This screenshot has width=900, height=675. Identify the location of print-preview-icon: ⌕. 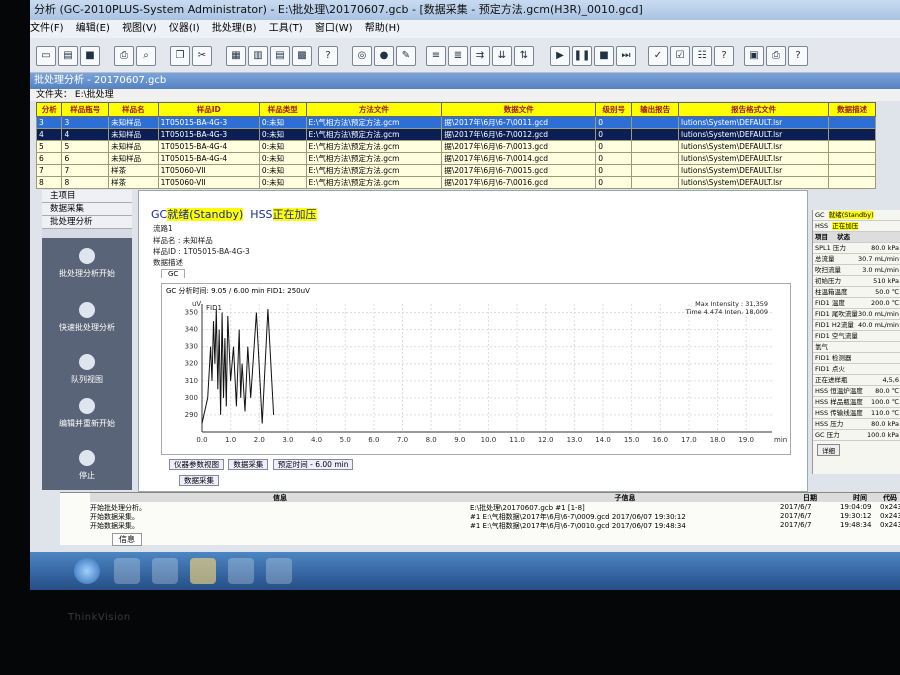
(146, 56).